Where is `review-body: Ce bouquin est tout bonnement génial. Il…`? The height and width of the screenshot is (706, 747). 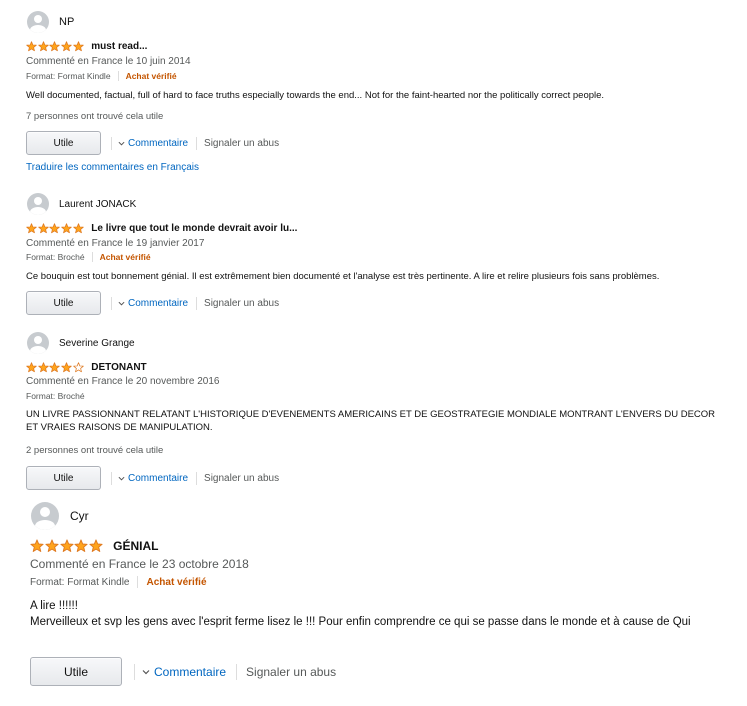
review-body: Ce bouquin est tout bonnement génial. Il… is located at coordinates (343, 276).